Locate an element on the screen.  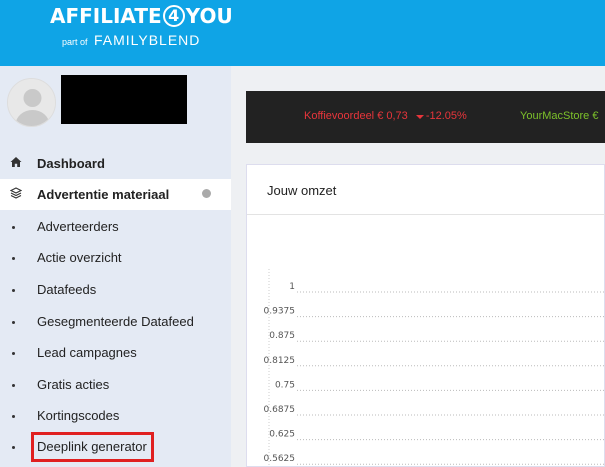
y-tick-label: 0.75 is located at coordinates (285, 385).